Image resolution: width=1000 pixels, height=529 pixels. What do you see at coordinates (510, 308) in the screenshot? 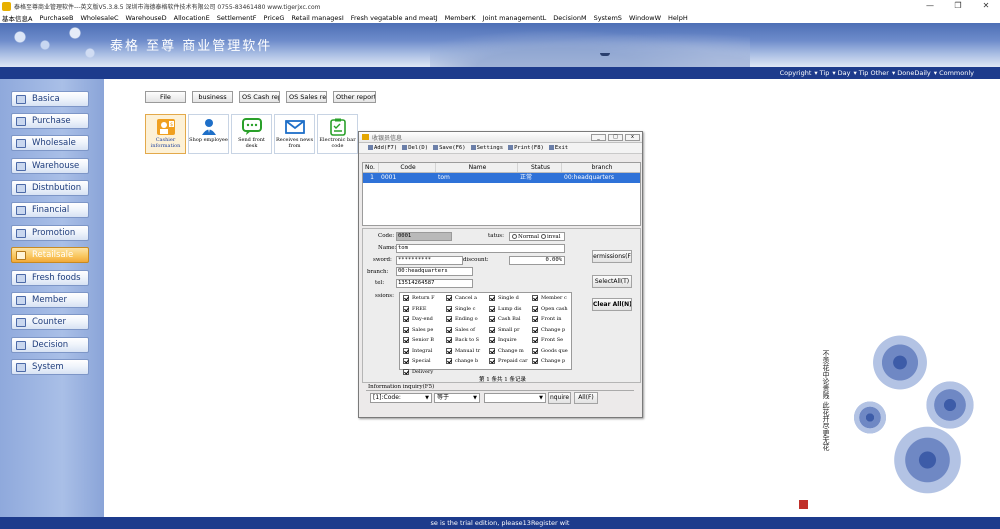
I see `permission-item: Lump dis` at bounding box center [510, 308].